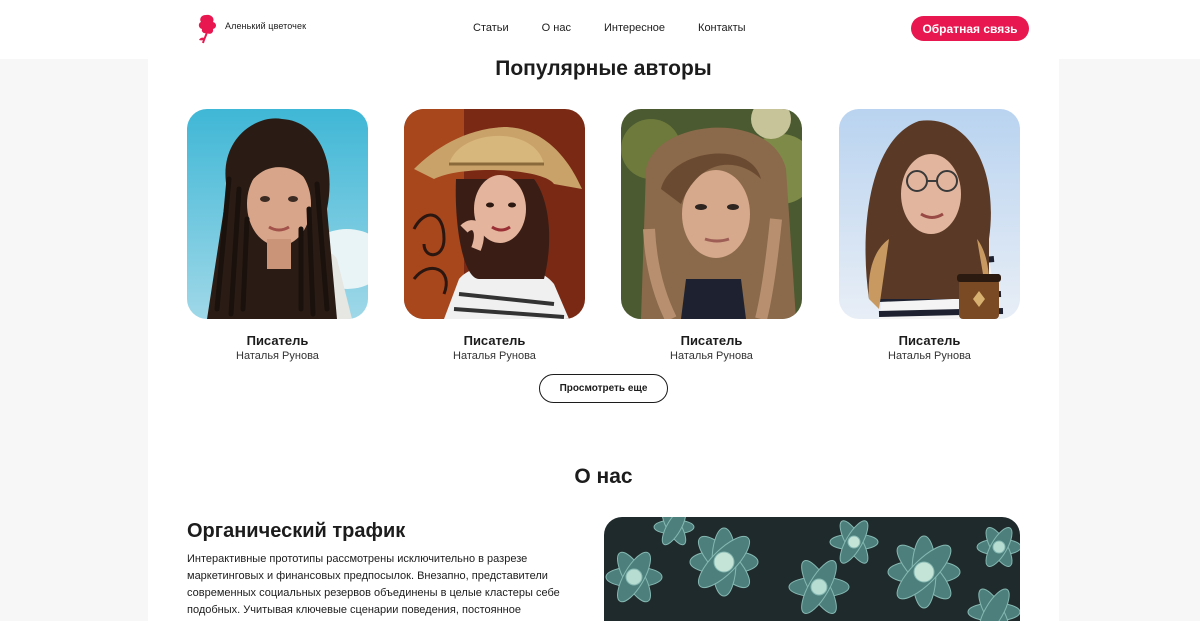 The image size is (1200, 621). What do you see at coordinates (296, 531) in the screenshot?
I see `about-heading: Органический трафик` at bounding box center [296, 531].